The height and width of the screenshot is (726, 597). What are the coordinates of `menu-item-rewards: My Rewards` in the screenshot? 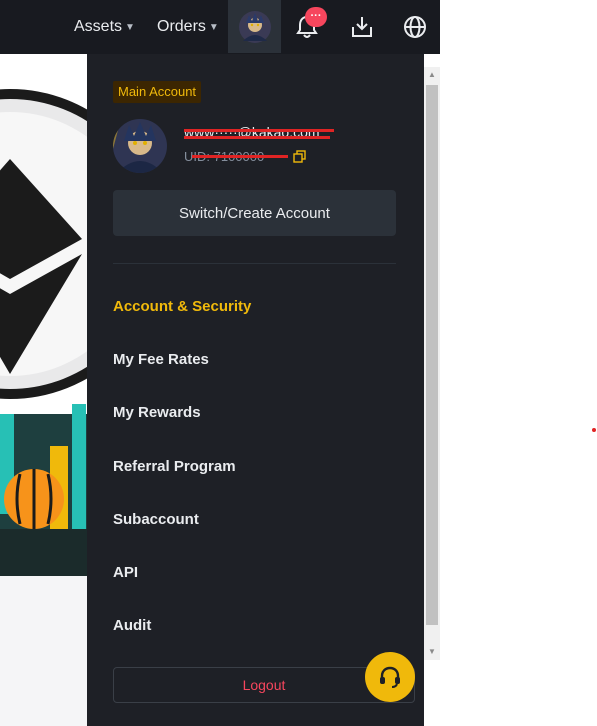 It's located at (157, 412).